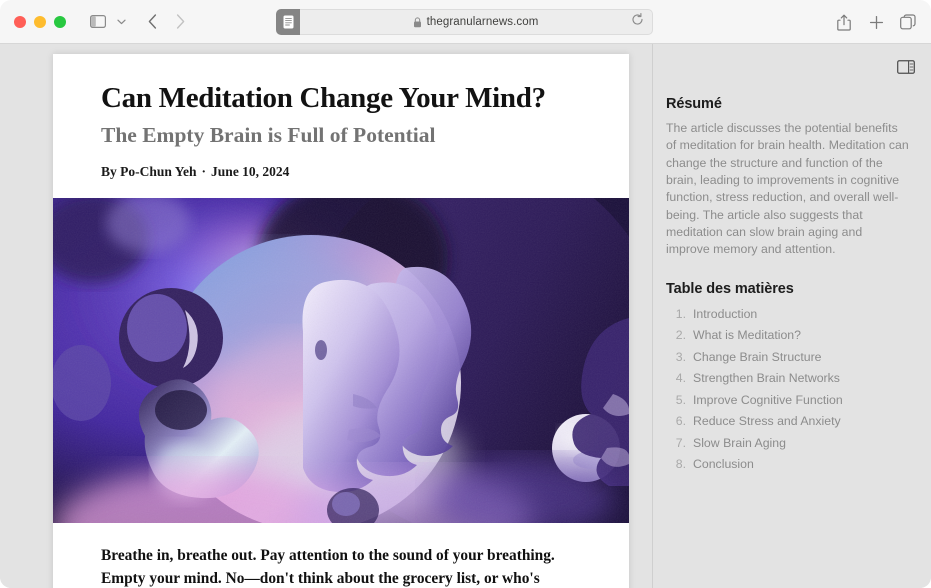 Image resolution: width=931 pixels, height=588 pixels. I want to click on list-item: 1. Introduction, so click(787, 314).